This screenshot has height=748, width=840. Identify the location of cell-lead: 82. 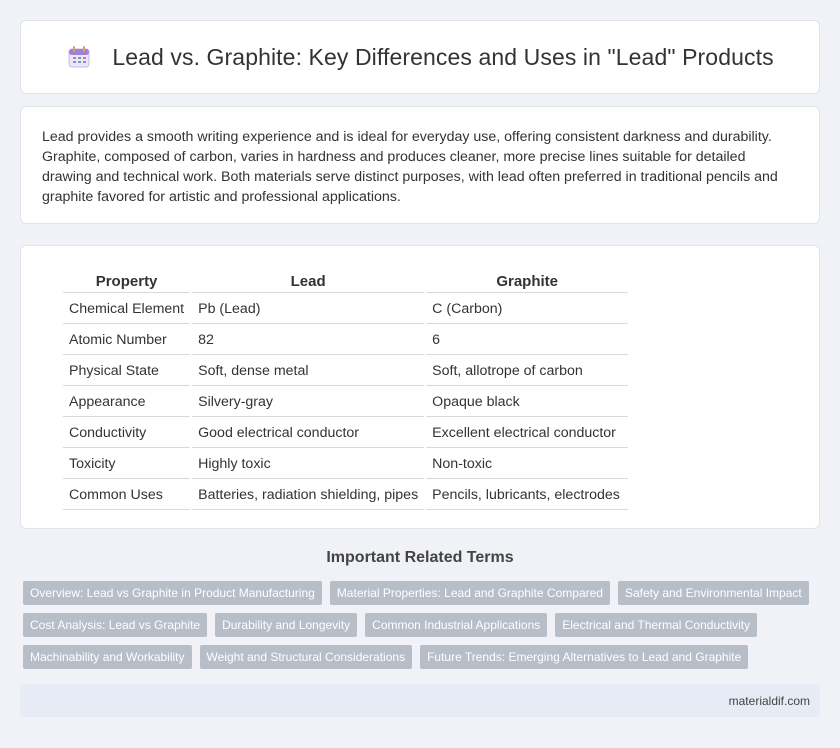
(308, 340).